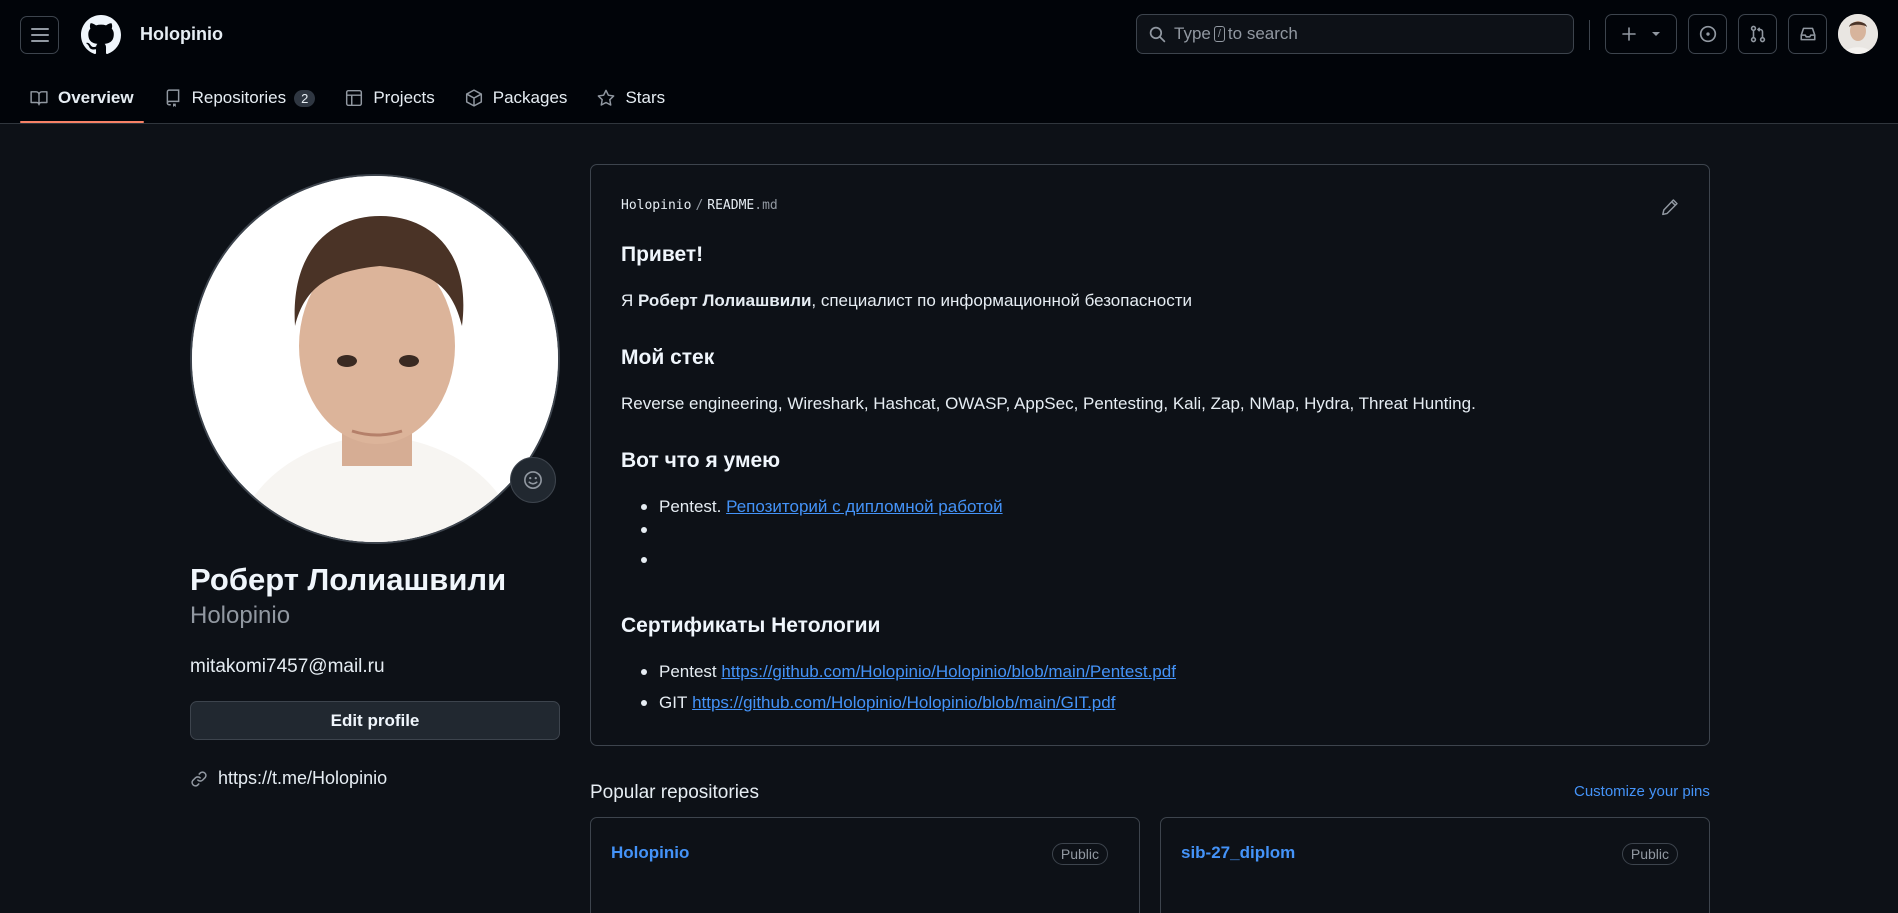 This screenshot has width=1898, height=913. What do you see at coordinates (39, 98) in the screenshot?
I see `book-icon` at bounding box center [39, 98].